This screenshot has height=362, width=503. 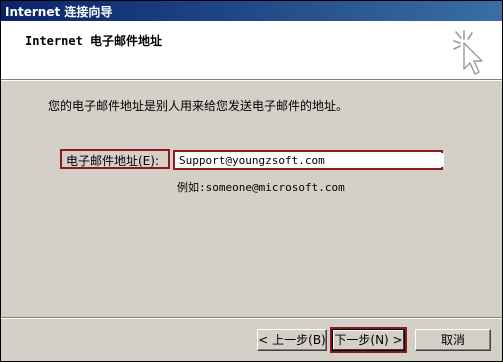 I want to click on cancel-button: 取消, so click(x=453, y=340).